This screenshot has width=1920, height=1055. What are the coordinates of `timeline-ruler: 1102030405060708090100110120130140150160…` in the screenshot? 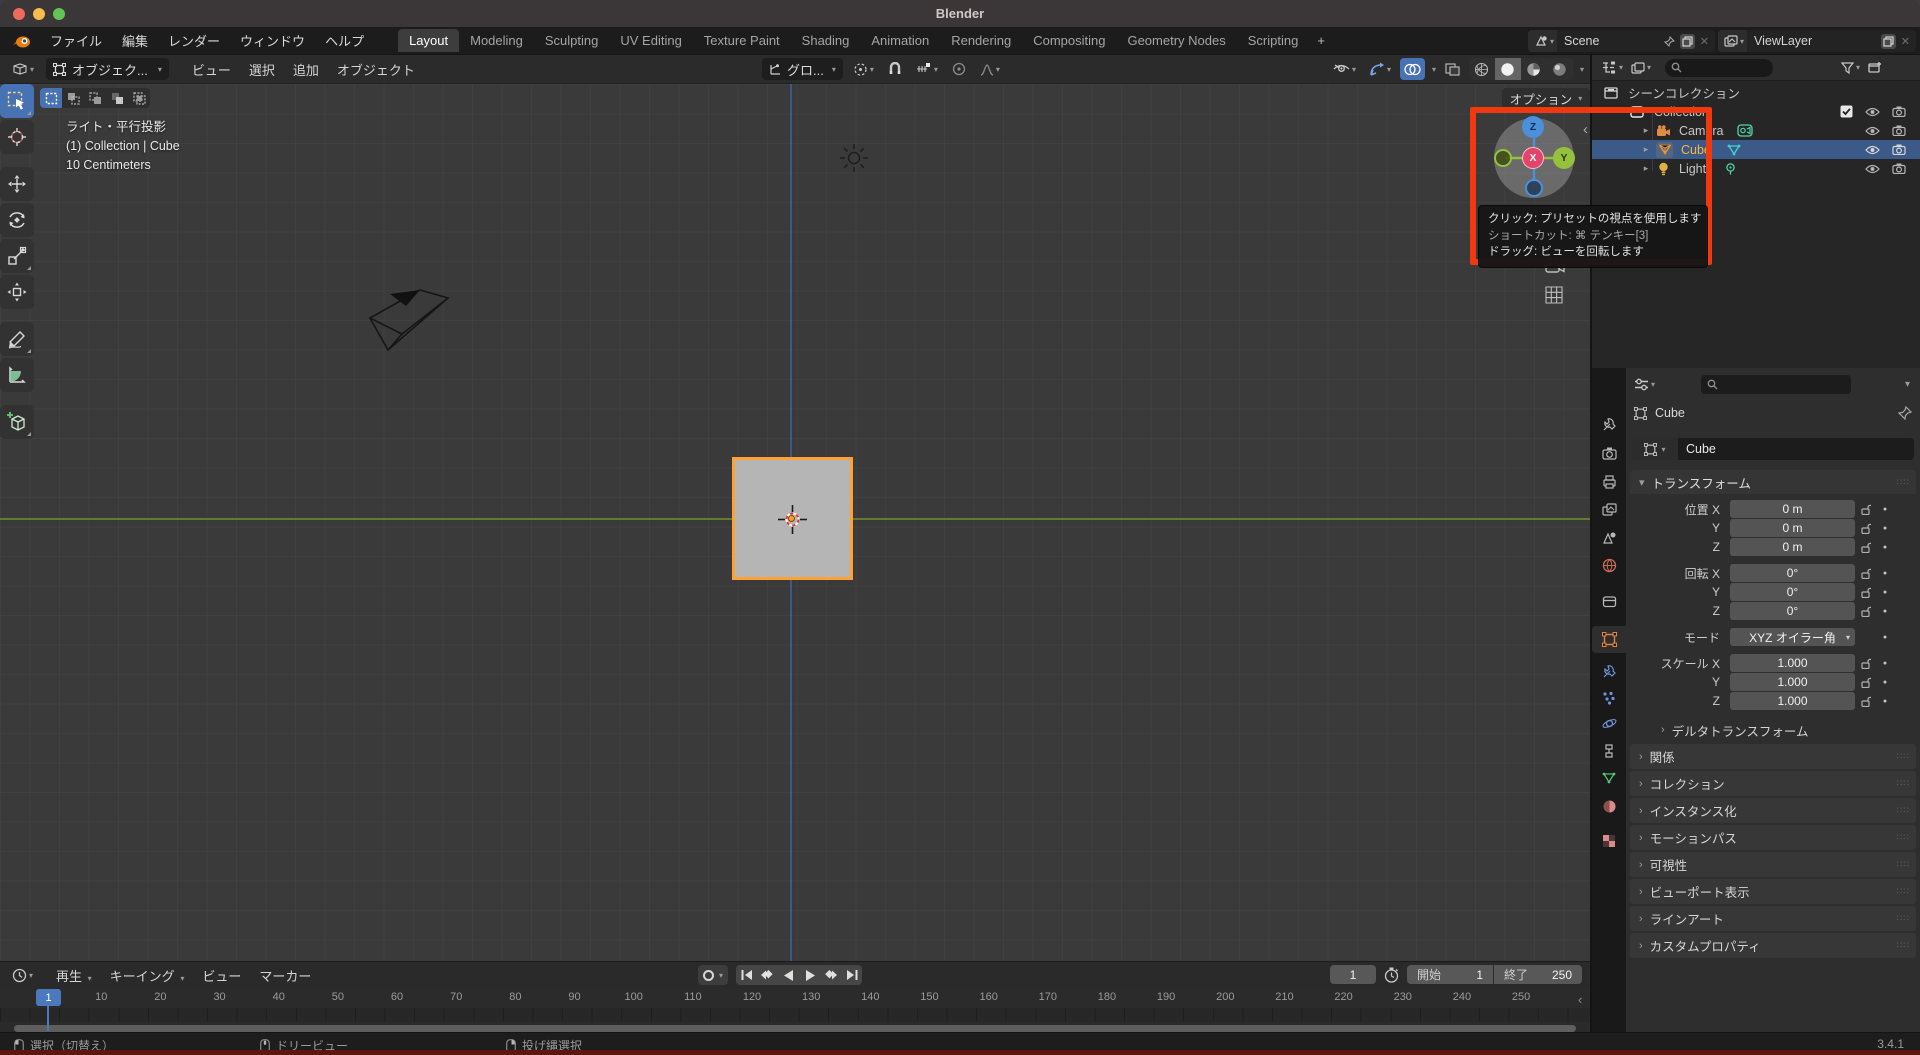 It's located at (795, 998).